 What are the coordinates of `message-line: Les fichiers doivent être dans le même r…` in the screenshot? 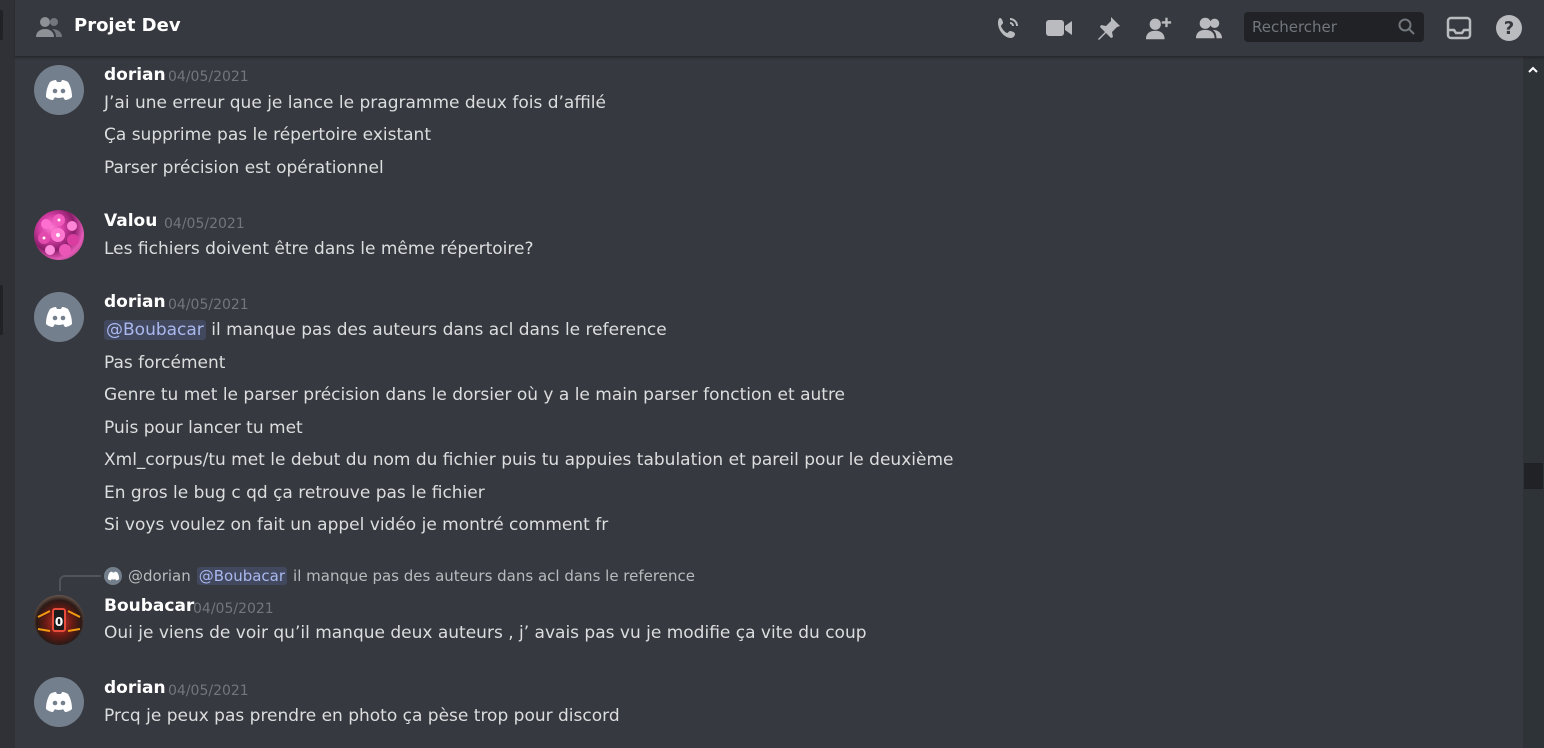 It's located at (319, 249).